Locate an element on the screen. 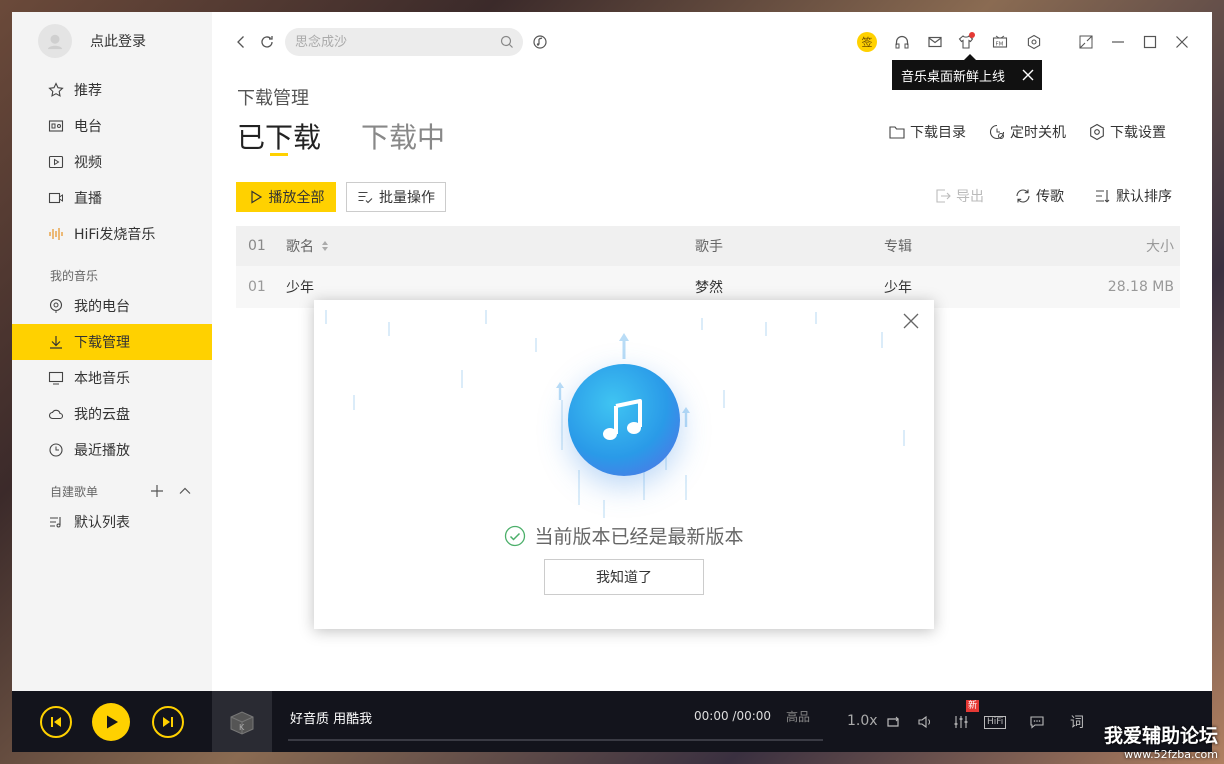 The width and height of the screenshot is (1224, 764). loop-button is located at coordinates (893, 722).